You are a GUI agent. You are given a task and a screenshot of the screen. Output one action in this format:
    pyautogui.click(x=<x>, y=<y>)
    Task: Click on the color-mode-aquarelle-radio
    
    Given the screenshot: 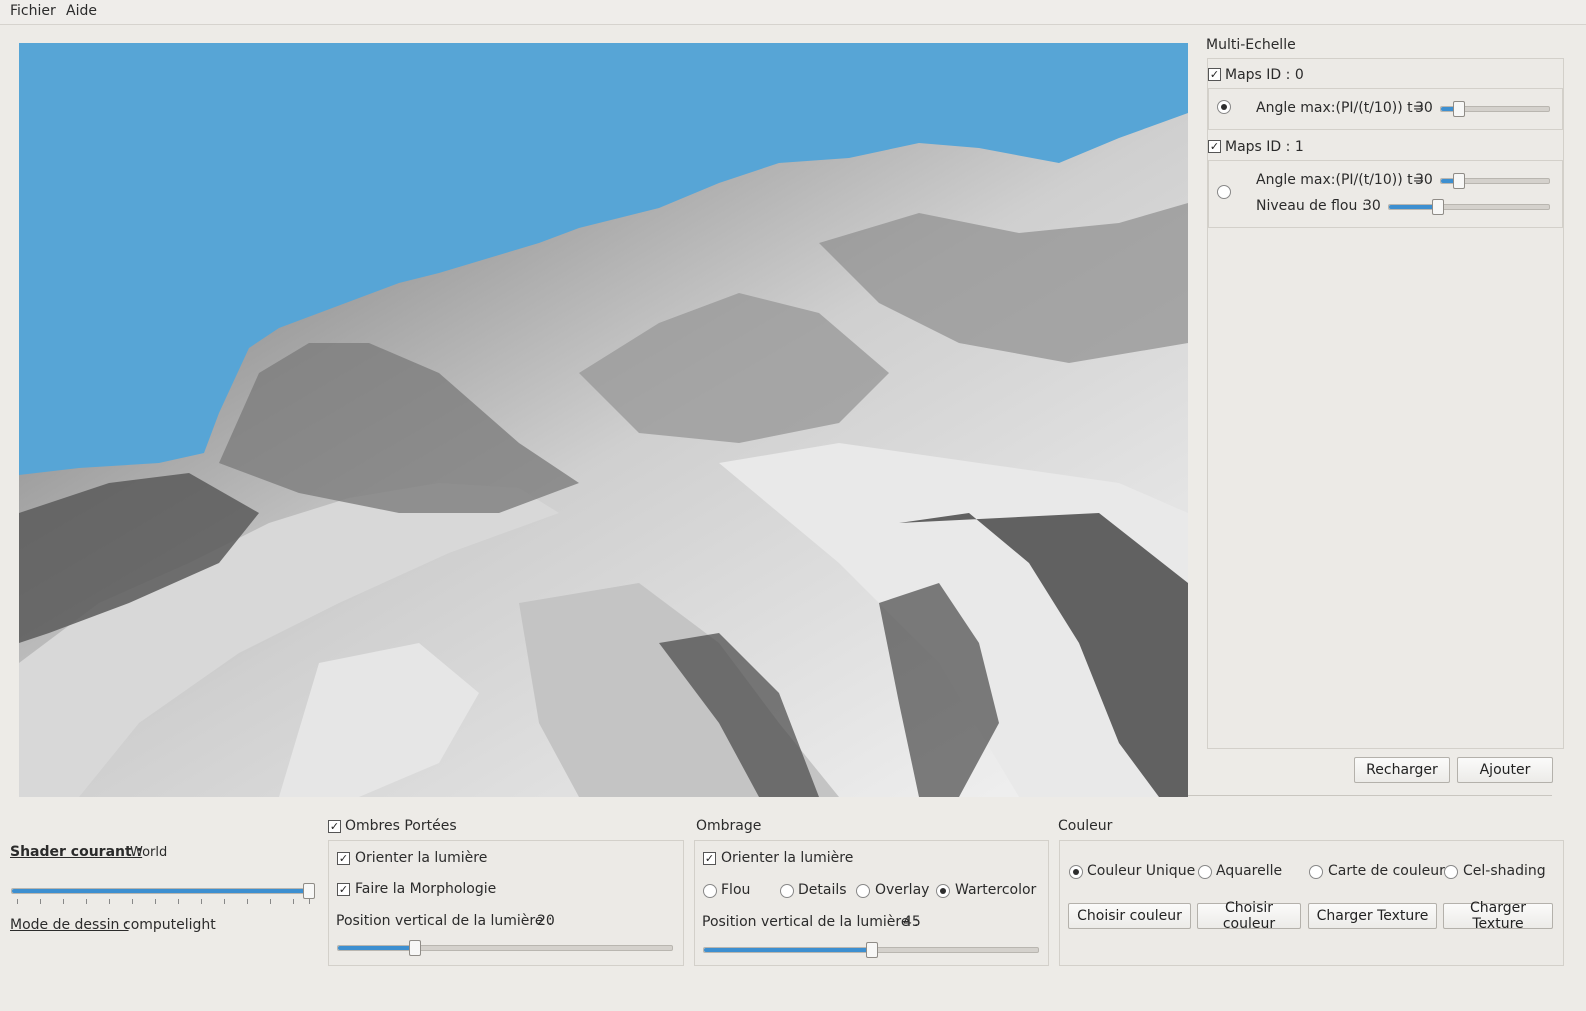 What is the action you would take?
    pyautogui.click(x=1205, y=872)
    